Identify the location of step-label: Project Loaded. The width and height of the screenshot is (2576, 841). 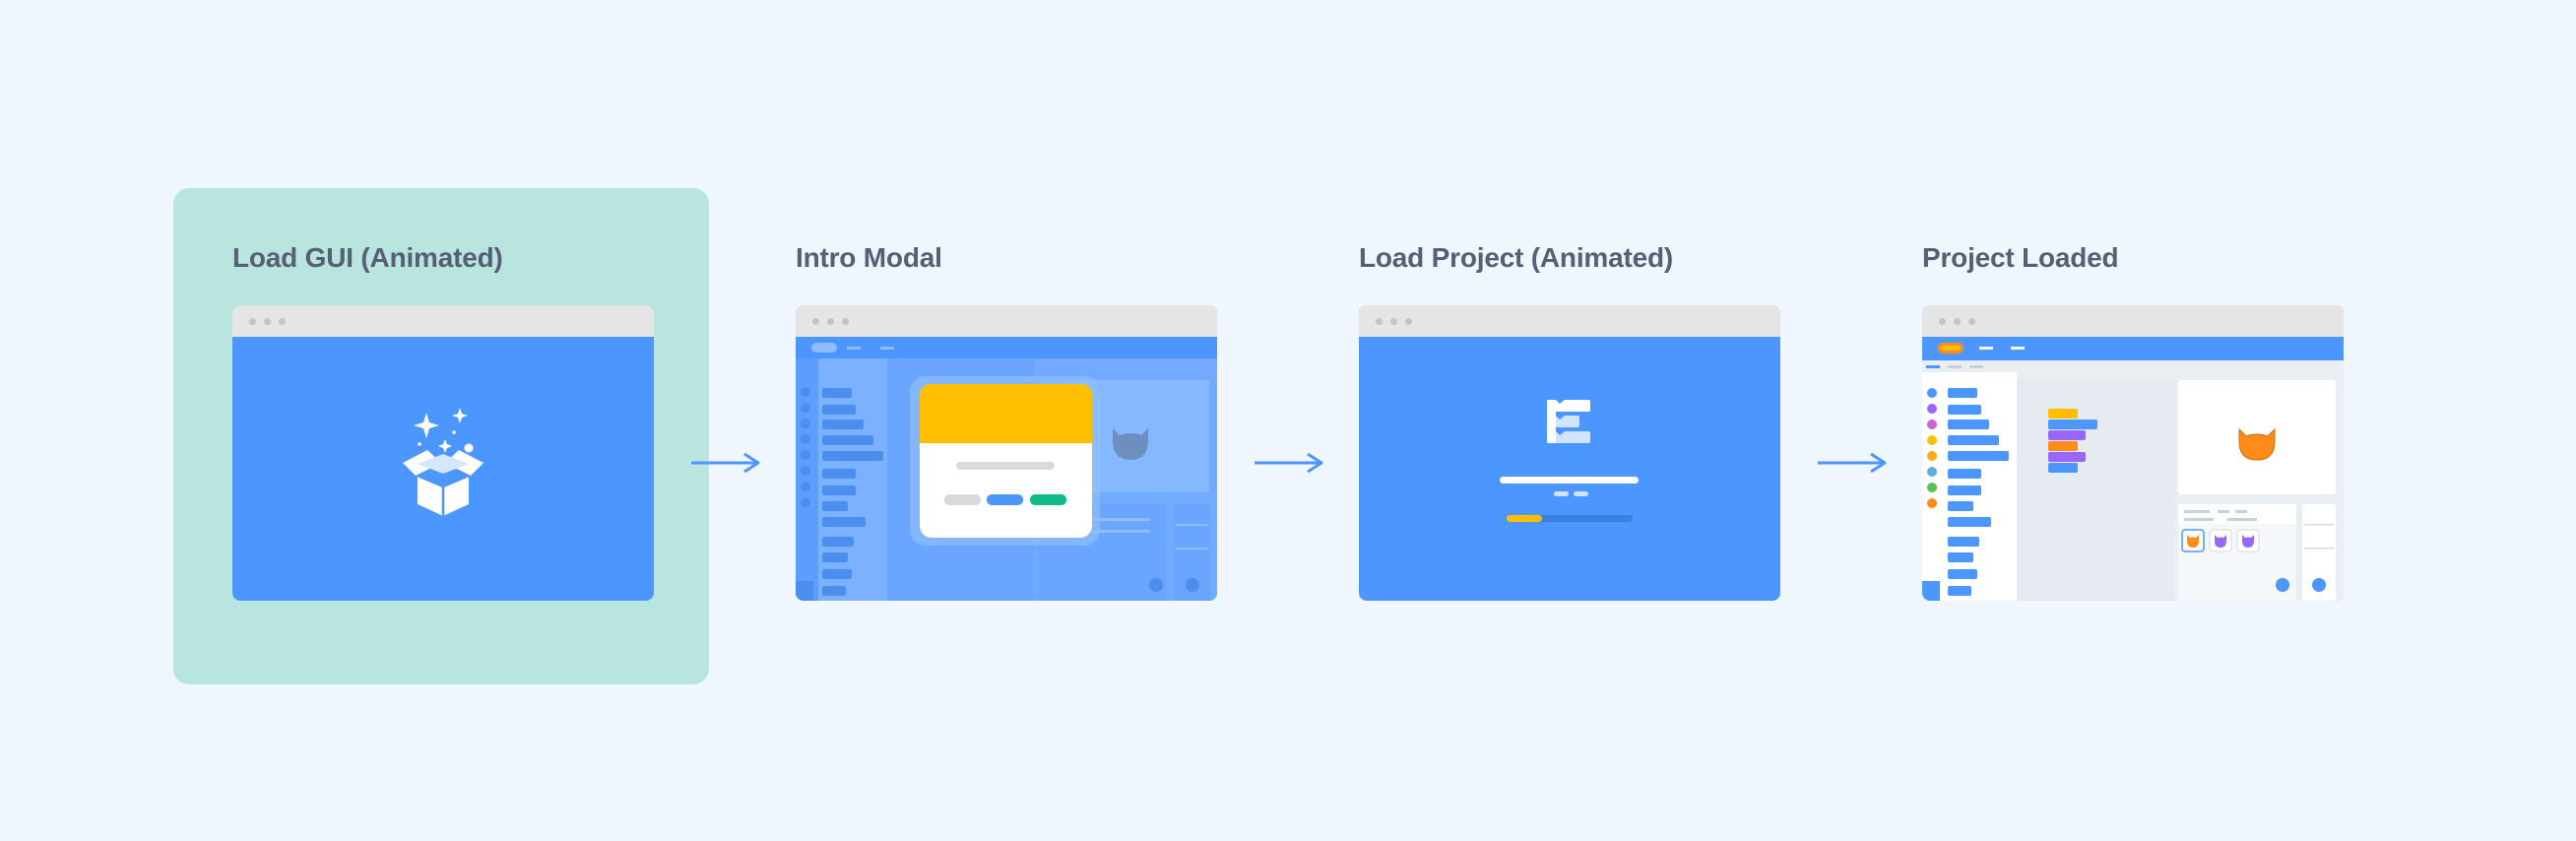
(2021, 257).